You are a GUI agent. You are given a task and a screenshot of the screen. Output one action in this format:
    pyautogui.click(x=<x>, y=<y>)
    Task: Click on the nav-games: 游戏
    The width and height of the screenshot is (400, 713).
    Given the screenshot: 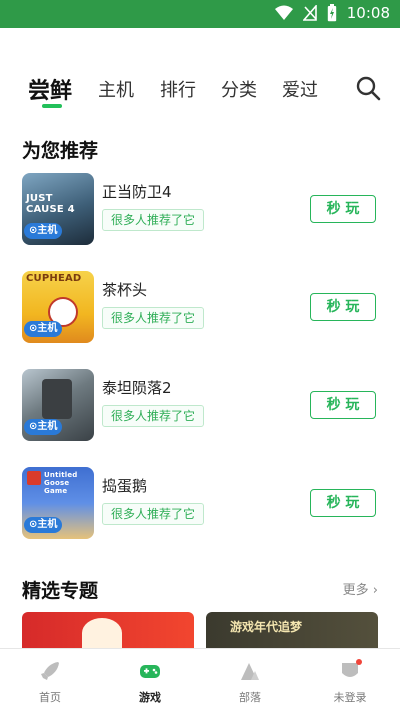 What is the action you would take?
    pyautogui.click(x=150, y=681)
    